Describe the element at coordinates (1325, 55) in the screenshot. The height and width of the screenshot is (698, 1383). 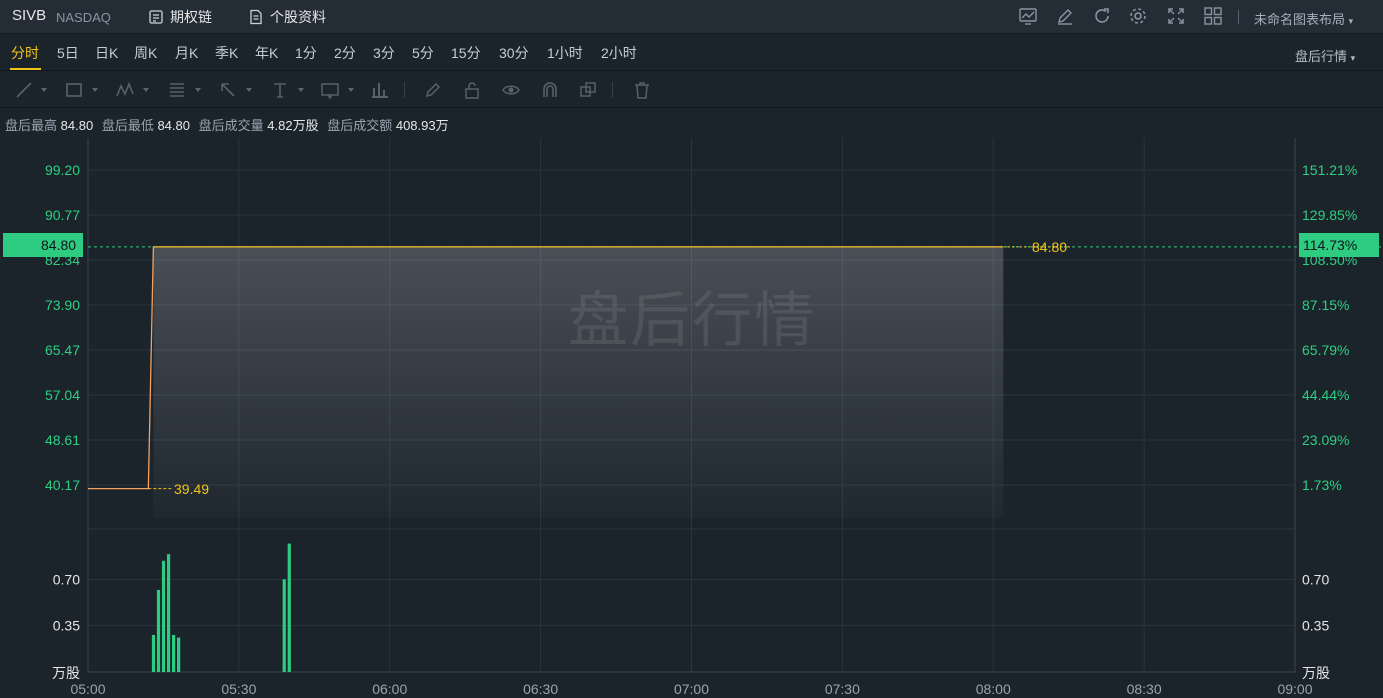
I see `market-mode-select: 盘后行情 ▾` at that location.